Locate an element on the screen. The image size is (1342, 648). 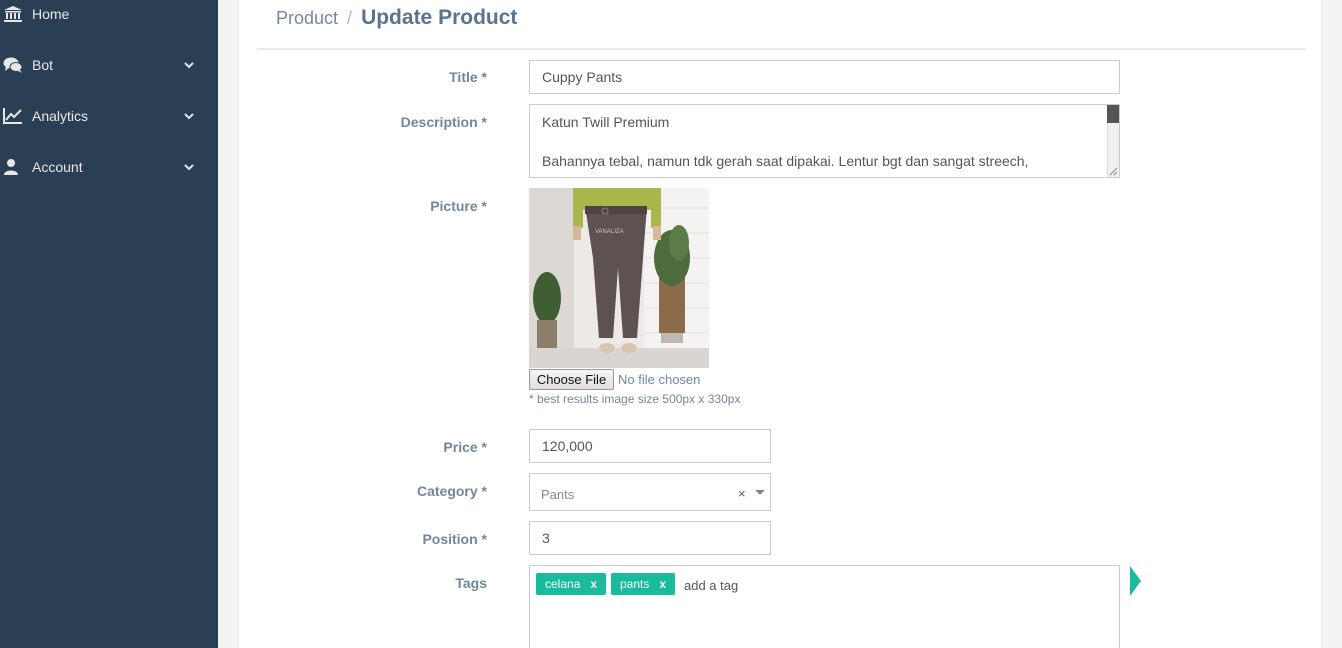
position-input: 3 is located at coordinates (650, 538).